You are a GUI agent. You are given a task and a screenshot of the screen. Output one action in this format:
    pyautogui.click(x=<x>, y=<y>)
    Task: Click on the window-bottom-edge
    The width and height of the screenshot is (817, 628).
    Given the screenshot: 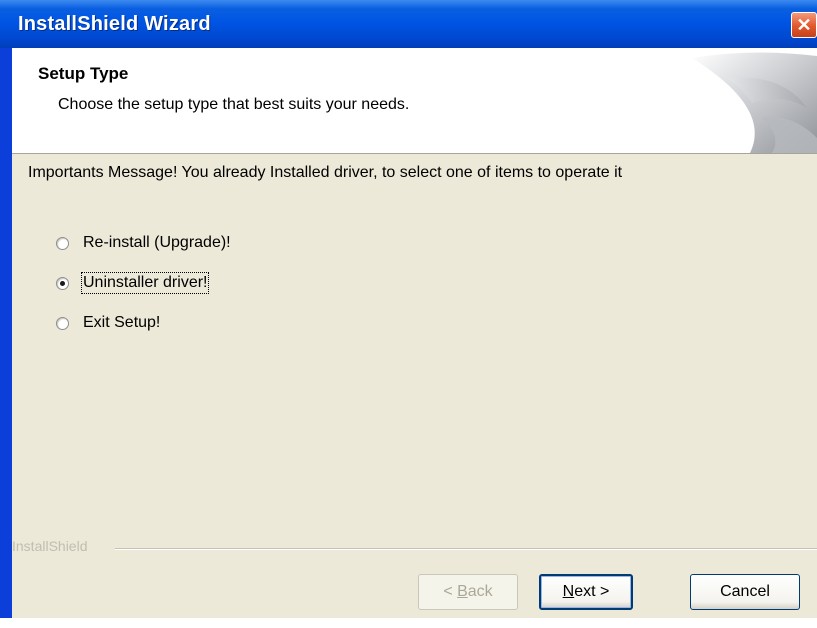 What is the action you would take?
    pyautogui.click(x=408, y=623)
    